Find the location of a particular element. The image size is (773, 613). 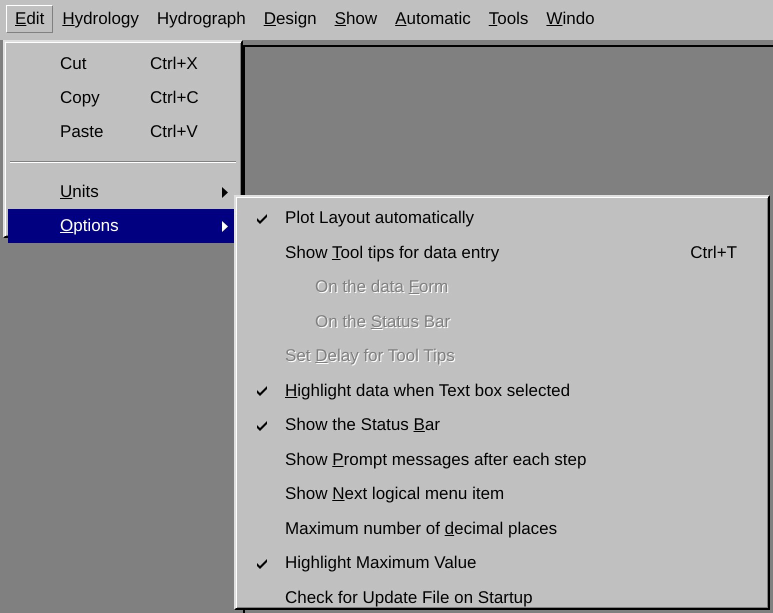

menu-item: Units is located at coordinates (123, 192).